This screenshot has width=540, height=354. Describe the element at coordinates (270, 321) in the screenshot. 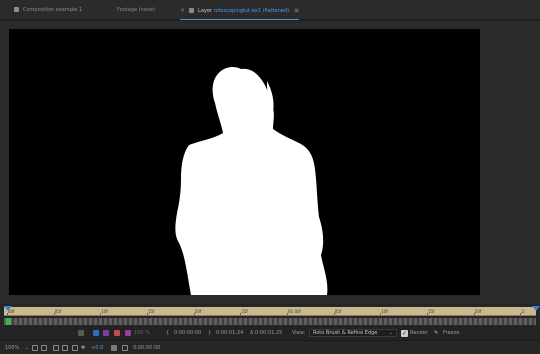

I see `frame-strip` at that location.